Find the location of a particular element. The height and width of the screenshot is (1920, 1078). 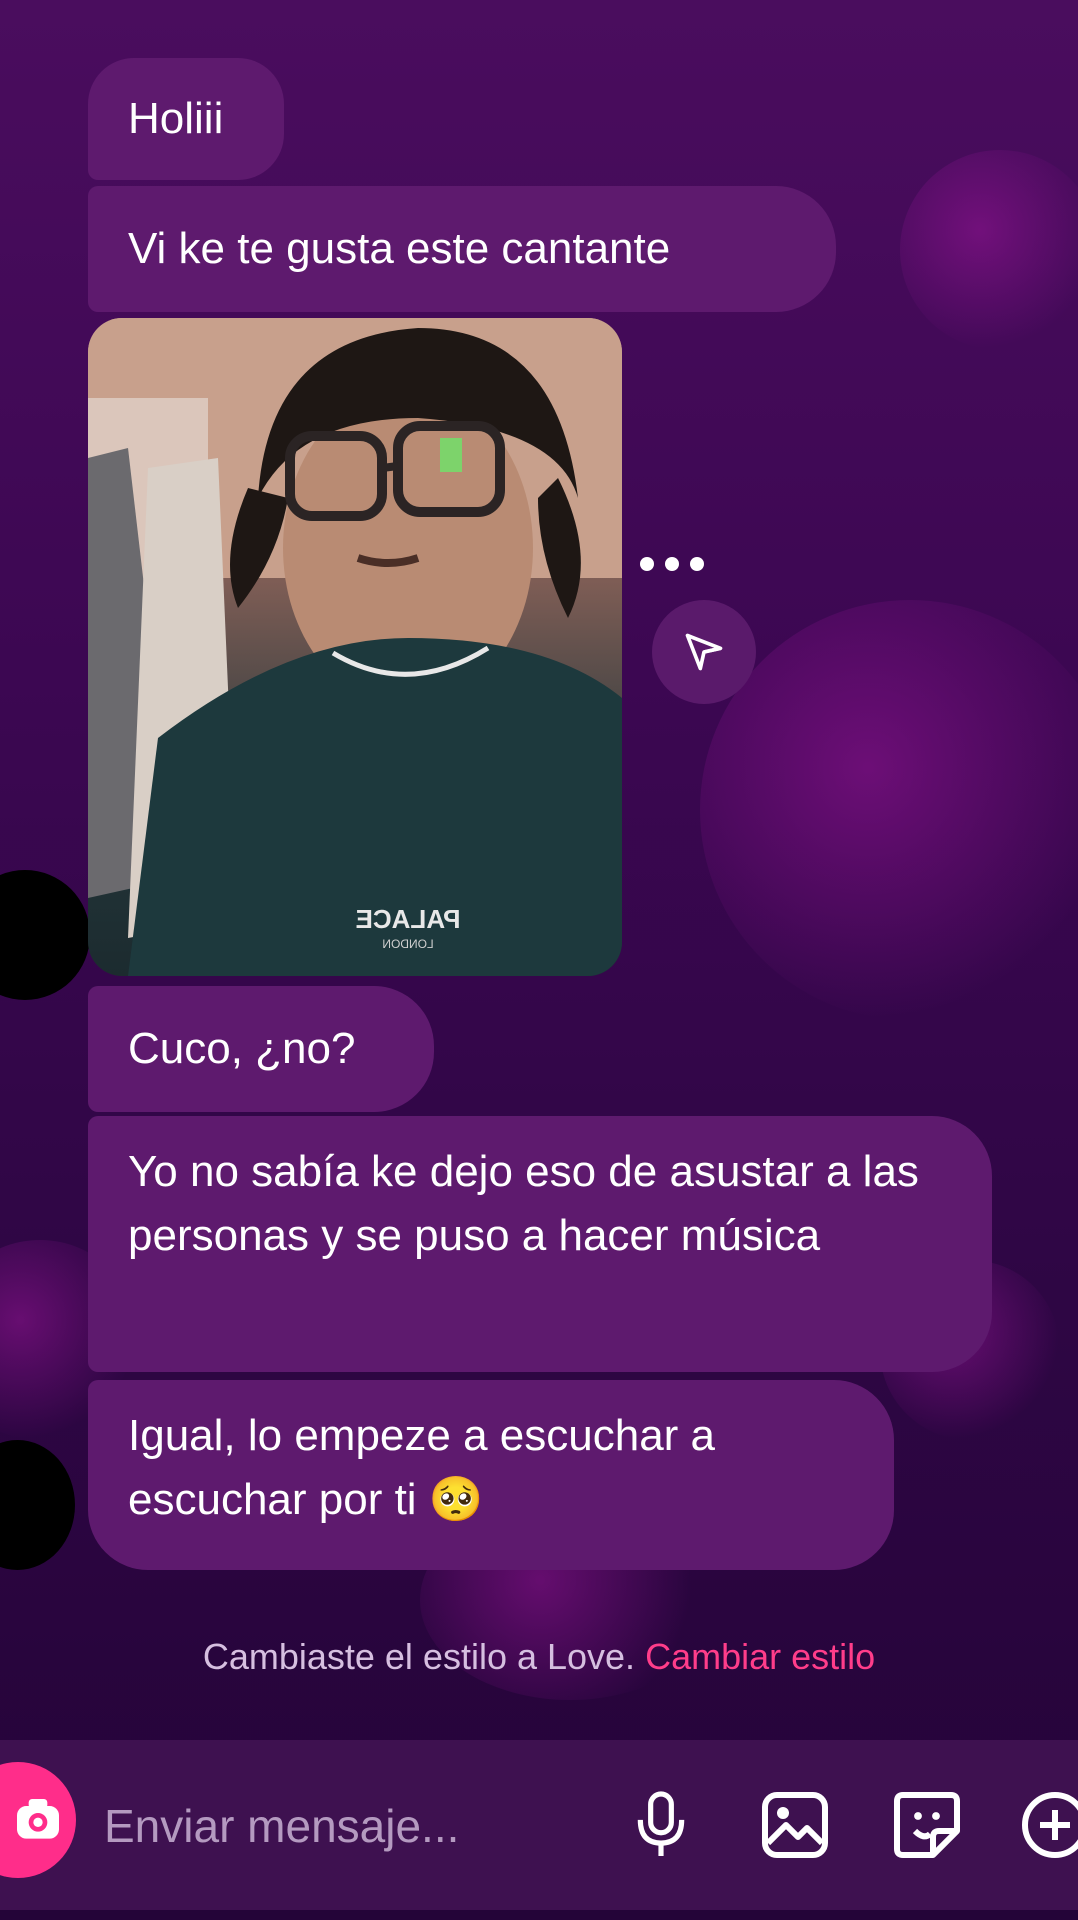

send-arrow-icon is located at coordinates (704, 652).